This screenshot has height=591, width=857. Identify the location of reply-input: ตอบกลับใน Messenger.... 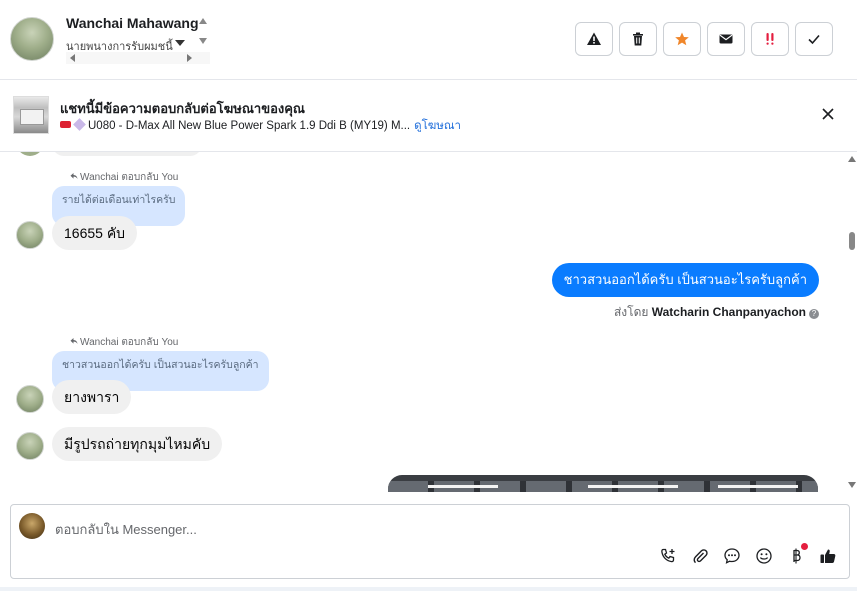
(126, 529).